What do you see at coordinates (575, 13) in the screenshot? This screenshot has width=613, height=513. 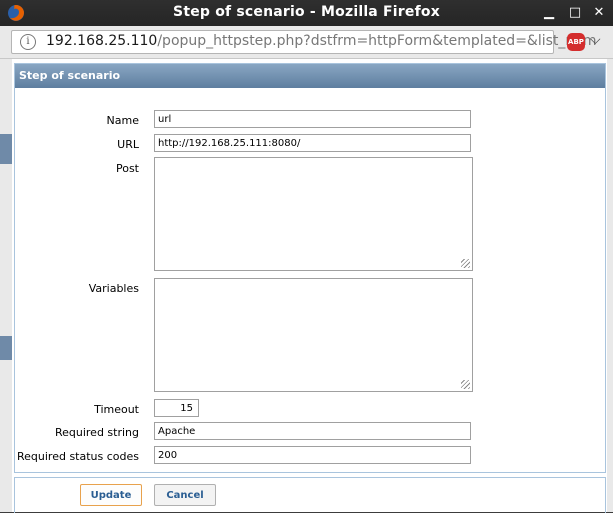 I see `maximize-icon: □` at bounding box center [575, 13].